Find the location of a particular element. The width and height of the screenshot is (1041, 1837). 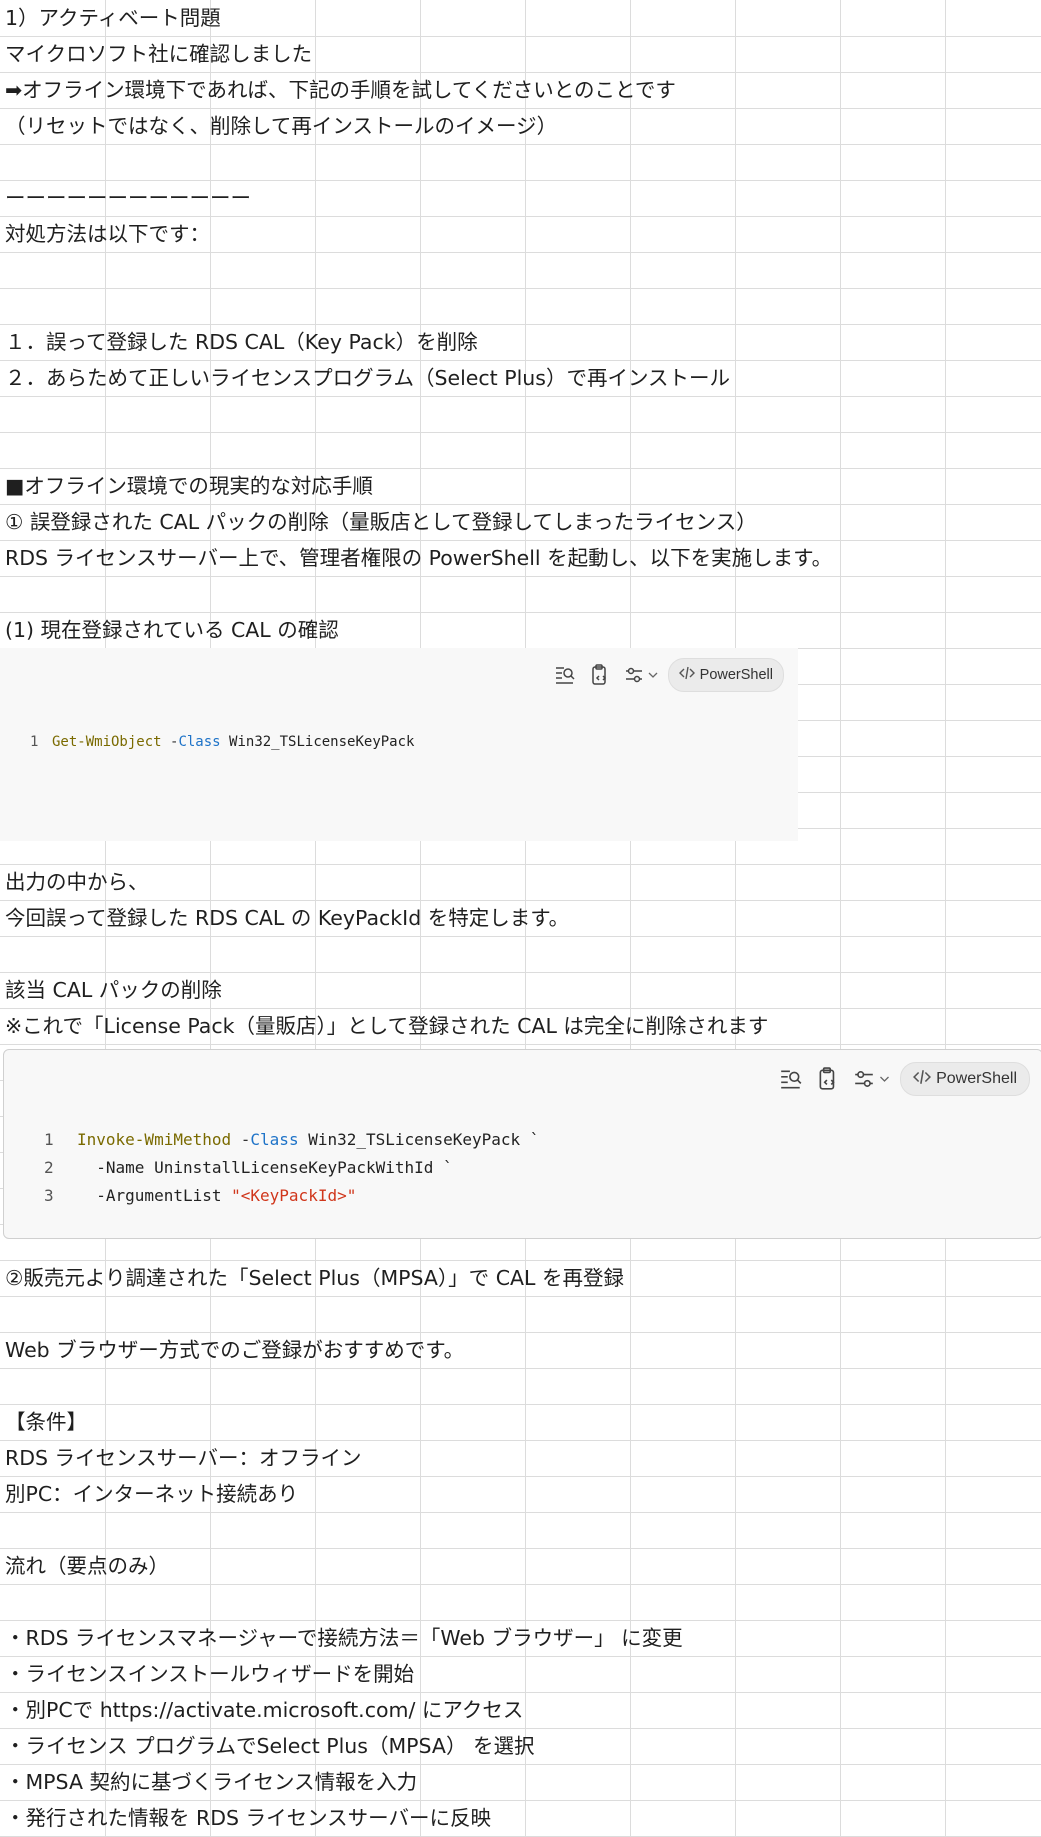

cell-text: 出力の中から、 is located at coordinates (77, 882).